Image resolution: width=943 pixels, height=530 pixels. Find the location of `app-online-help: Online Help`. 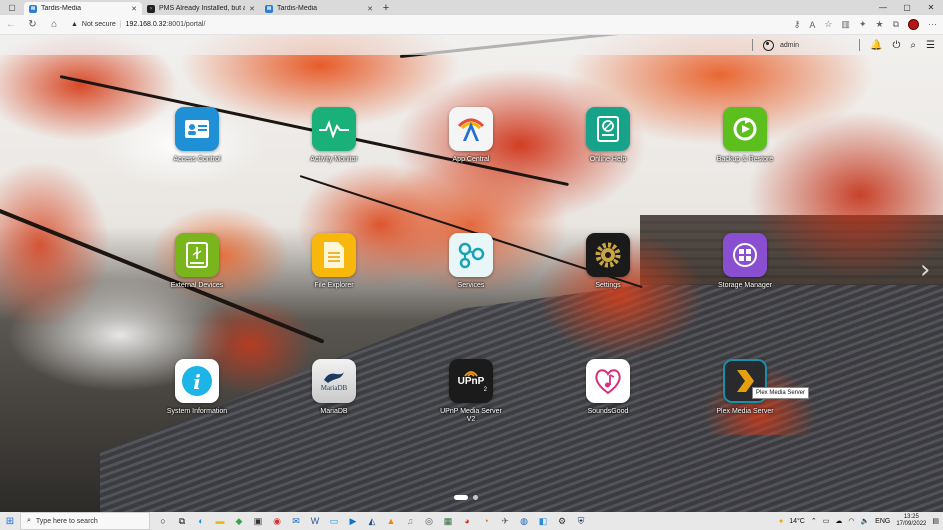

app-online-help: Online Help is located at coordinates (608, 135).